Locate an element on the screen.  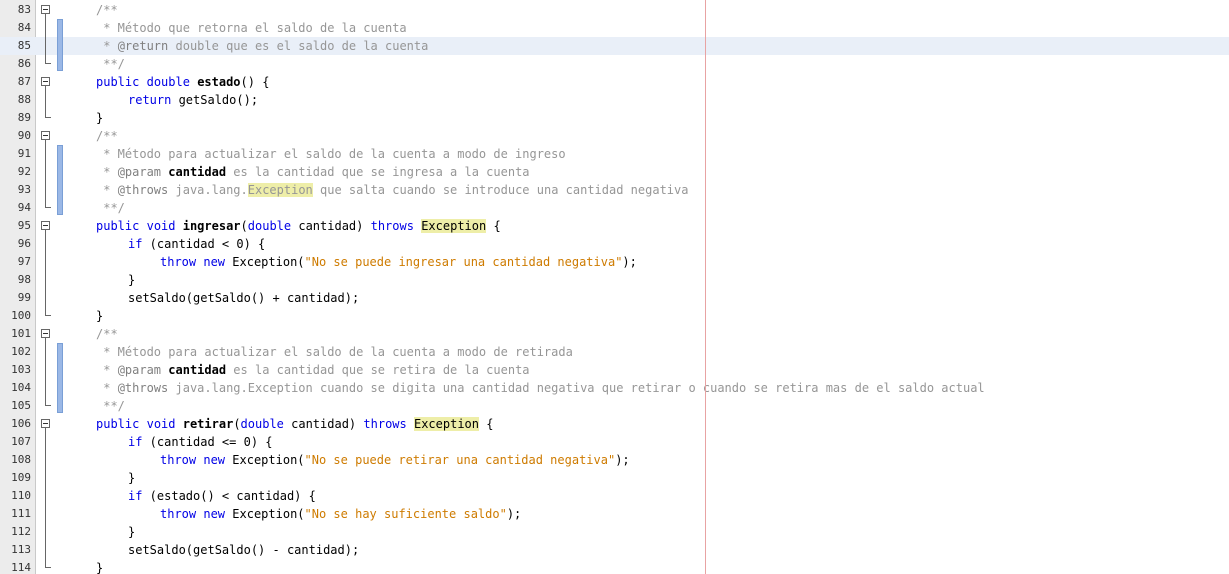
line-number: 114 is located at coordinates (21, 567).